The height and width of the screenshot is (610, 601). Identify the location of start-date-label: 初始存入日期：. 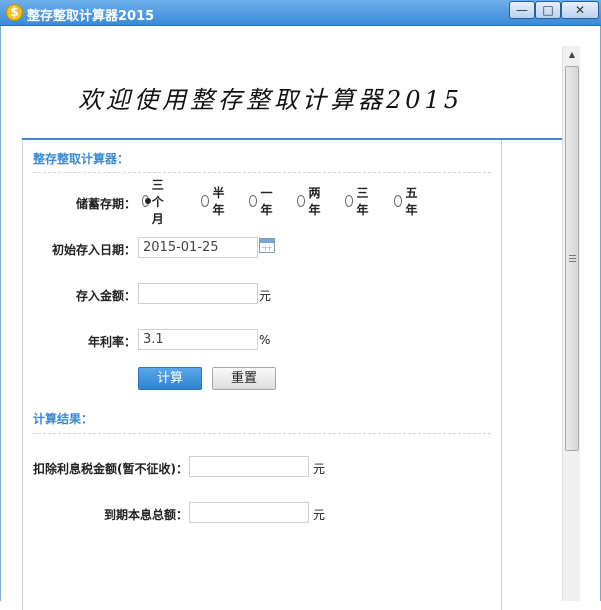
(93, 250).